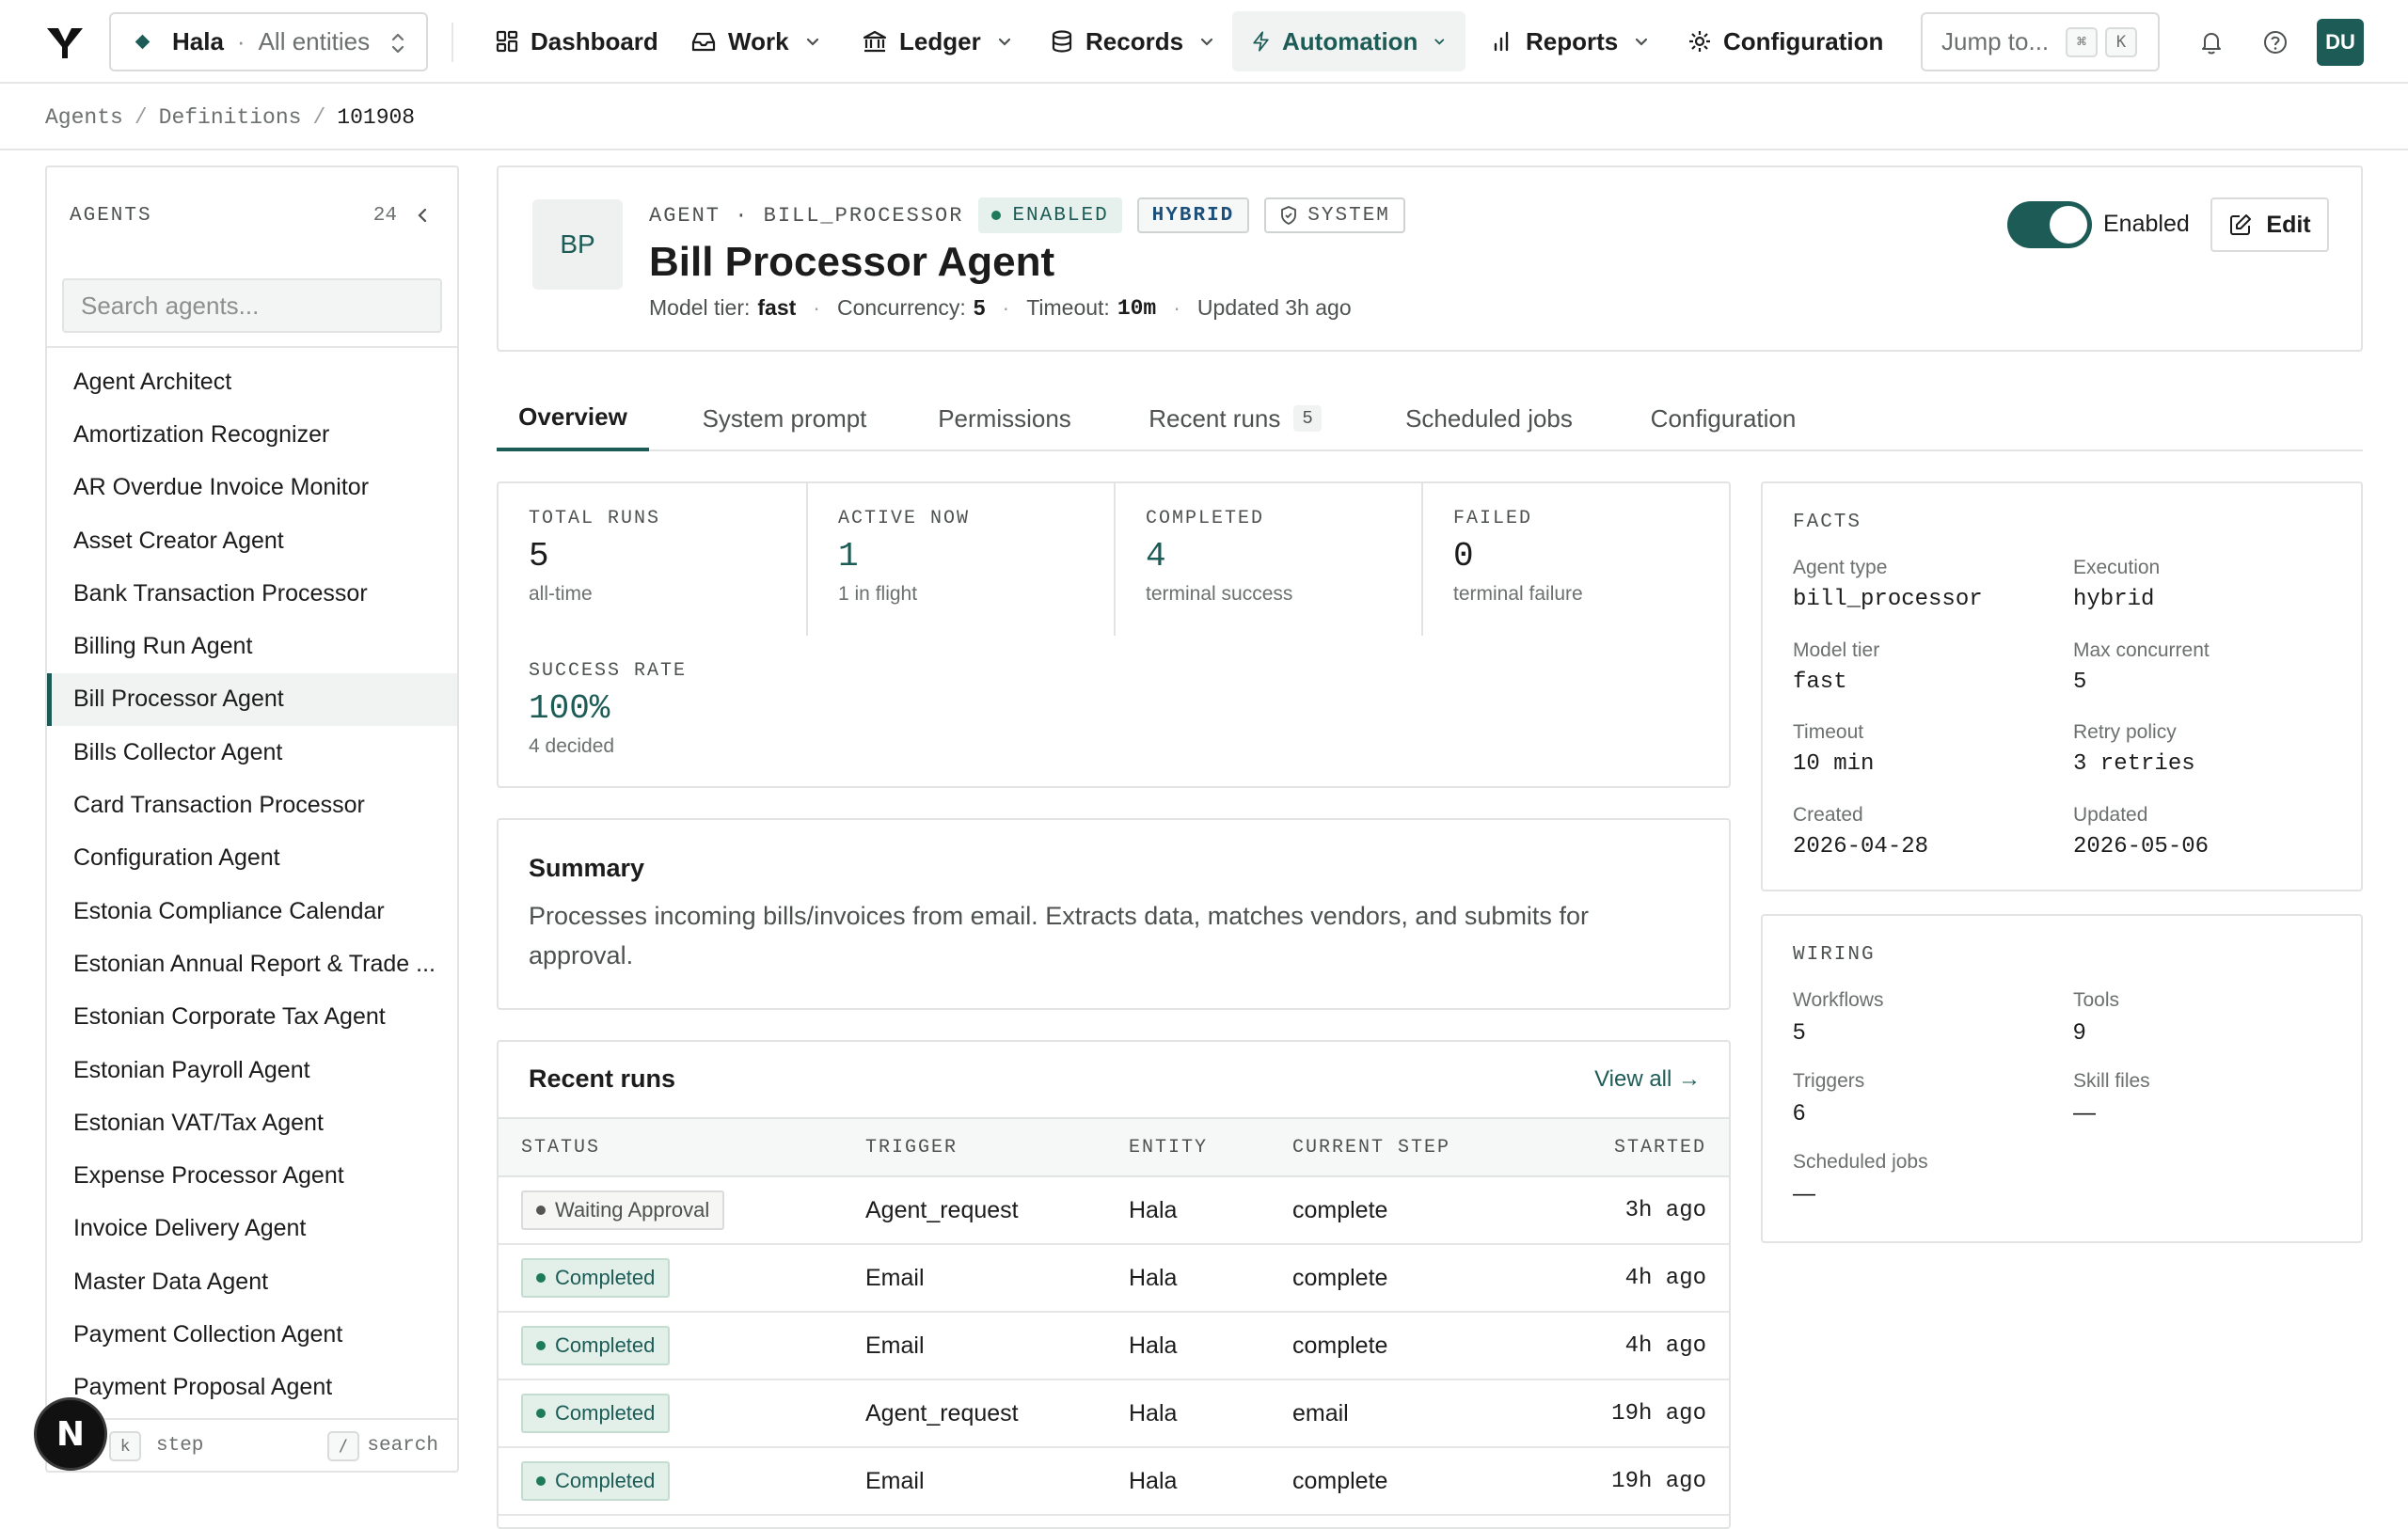 The image size is (2408, 1529). I want to click on wiring-item: Triggers 6, so click(1829, 1098).